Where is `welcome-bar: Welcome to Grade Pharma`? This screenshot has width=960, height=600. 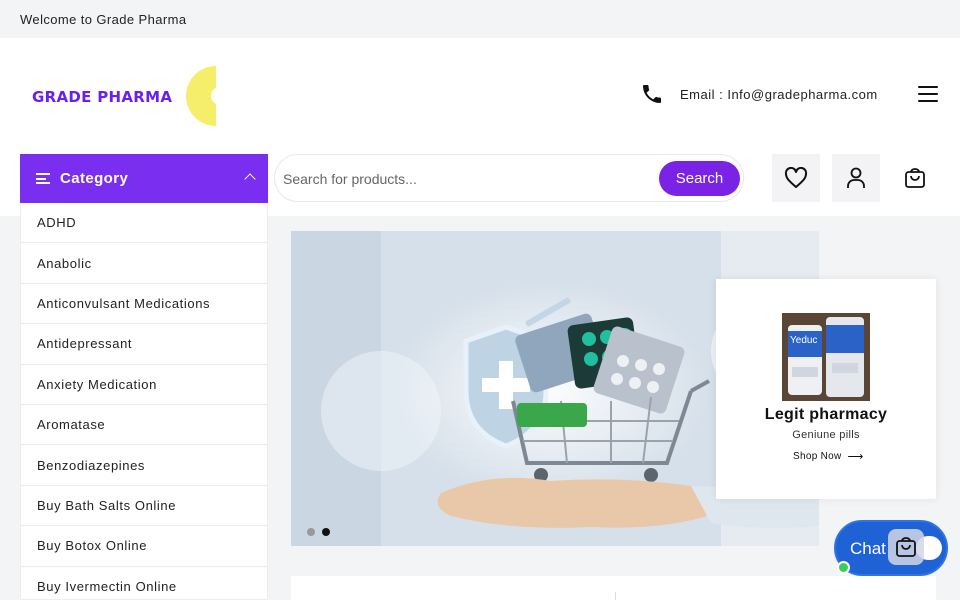
welcome-bar: Welcome to Grade Pharma is located at coordinates (480, 19).